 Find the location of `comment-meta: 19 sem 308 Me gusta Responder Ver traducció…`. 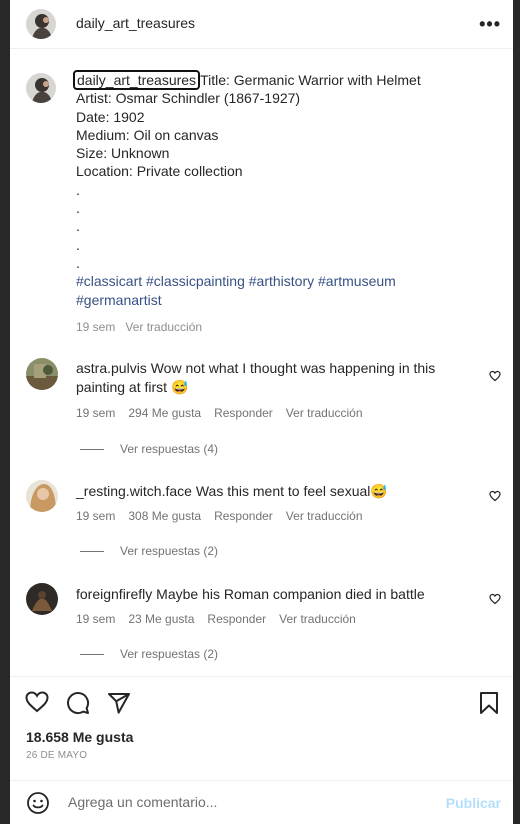

comment-meta: 19 sem 308 Me gusta Responder Ver traducció… is located at coordinates (226, 516).